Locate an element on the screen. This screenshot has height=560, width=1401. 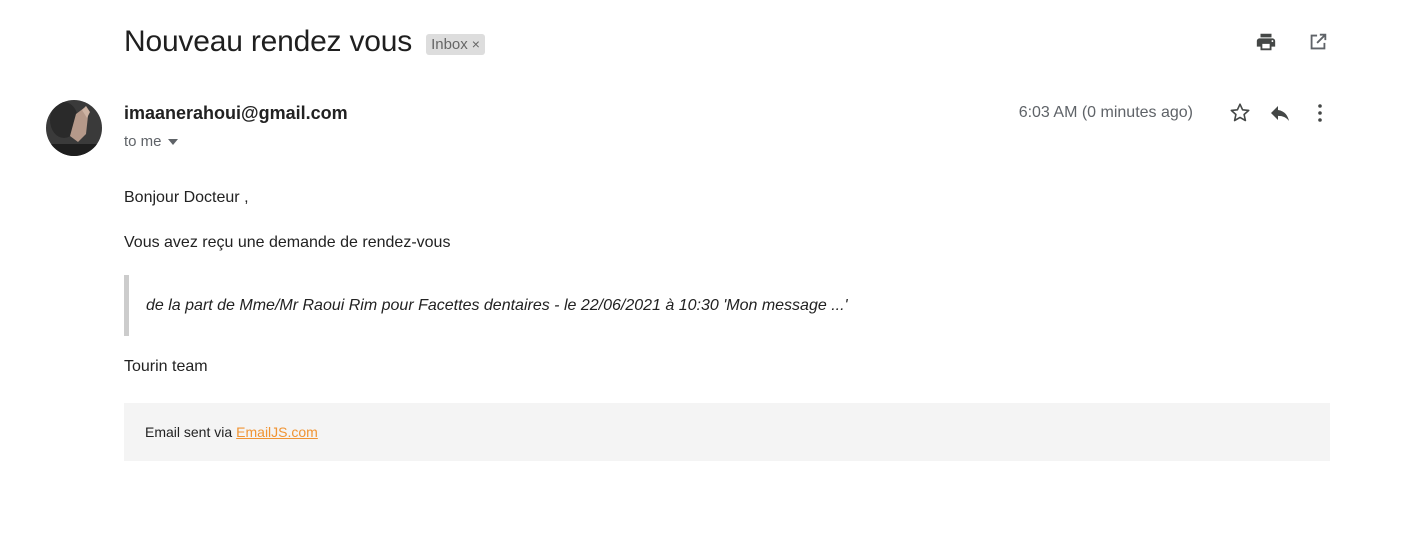
sender-email: imaanerahoui@gmail.com is located at coordinates (236, 113).